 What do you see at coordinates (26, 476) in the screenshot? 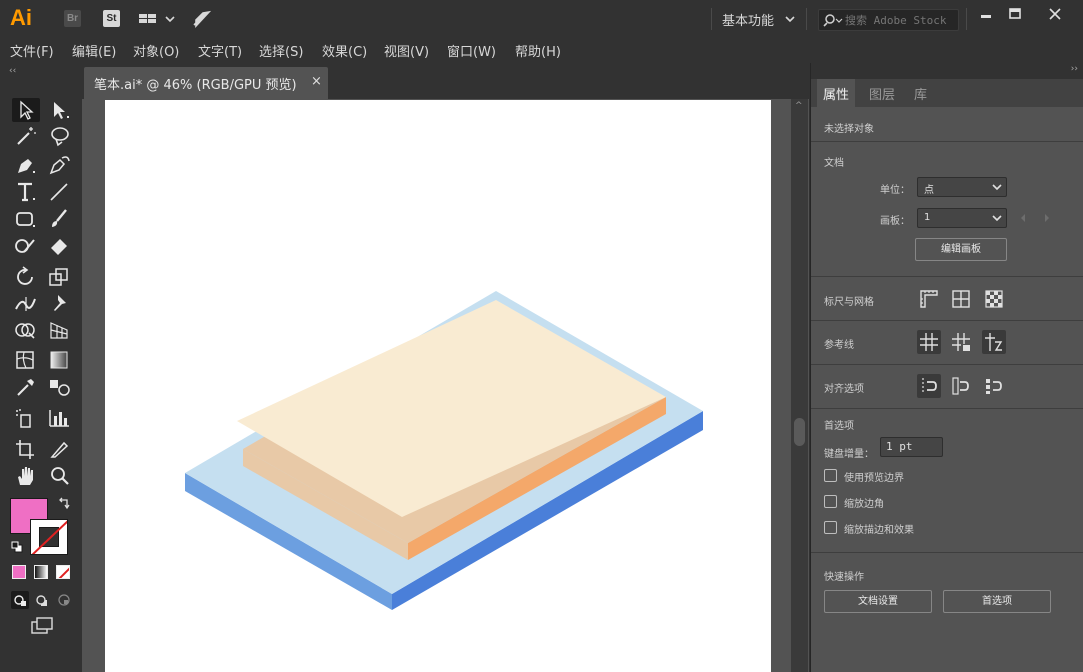
I see `hand-tool-icon` at bounding box center [26, 476].